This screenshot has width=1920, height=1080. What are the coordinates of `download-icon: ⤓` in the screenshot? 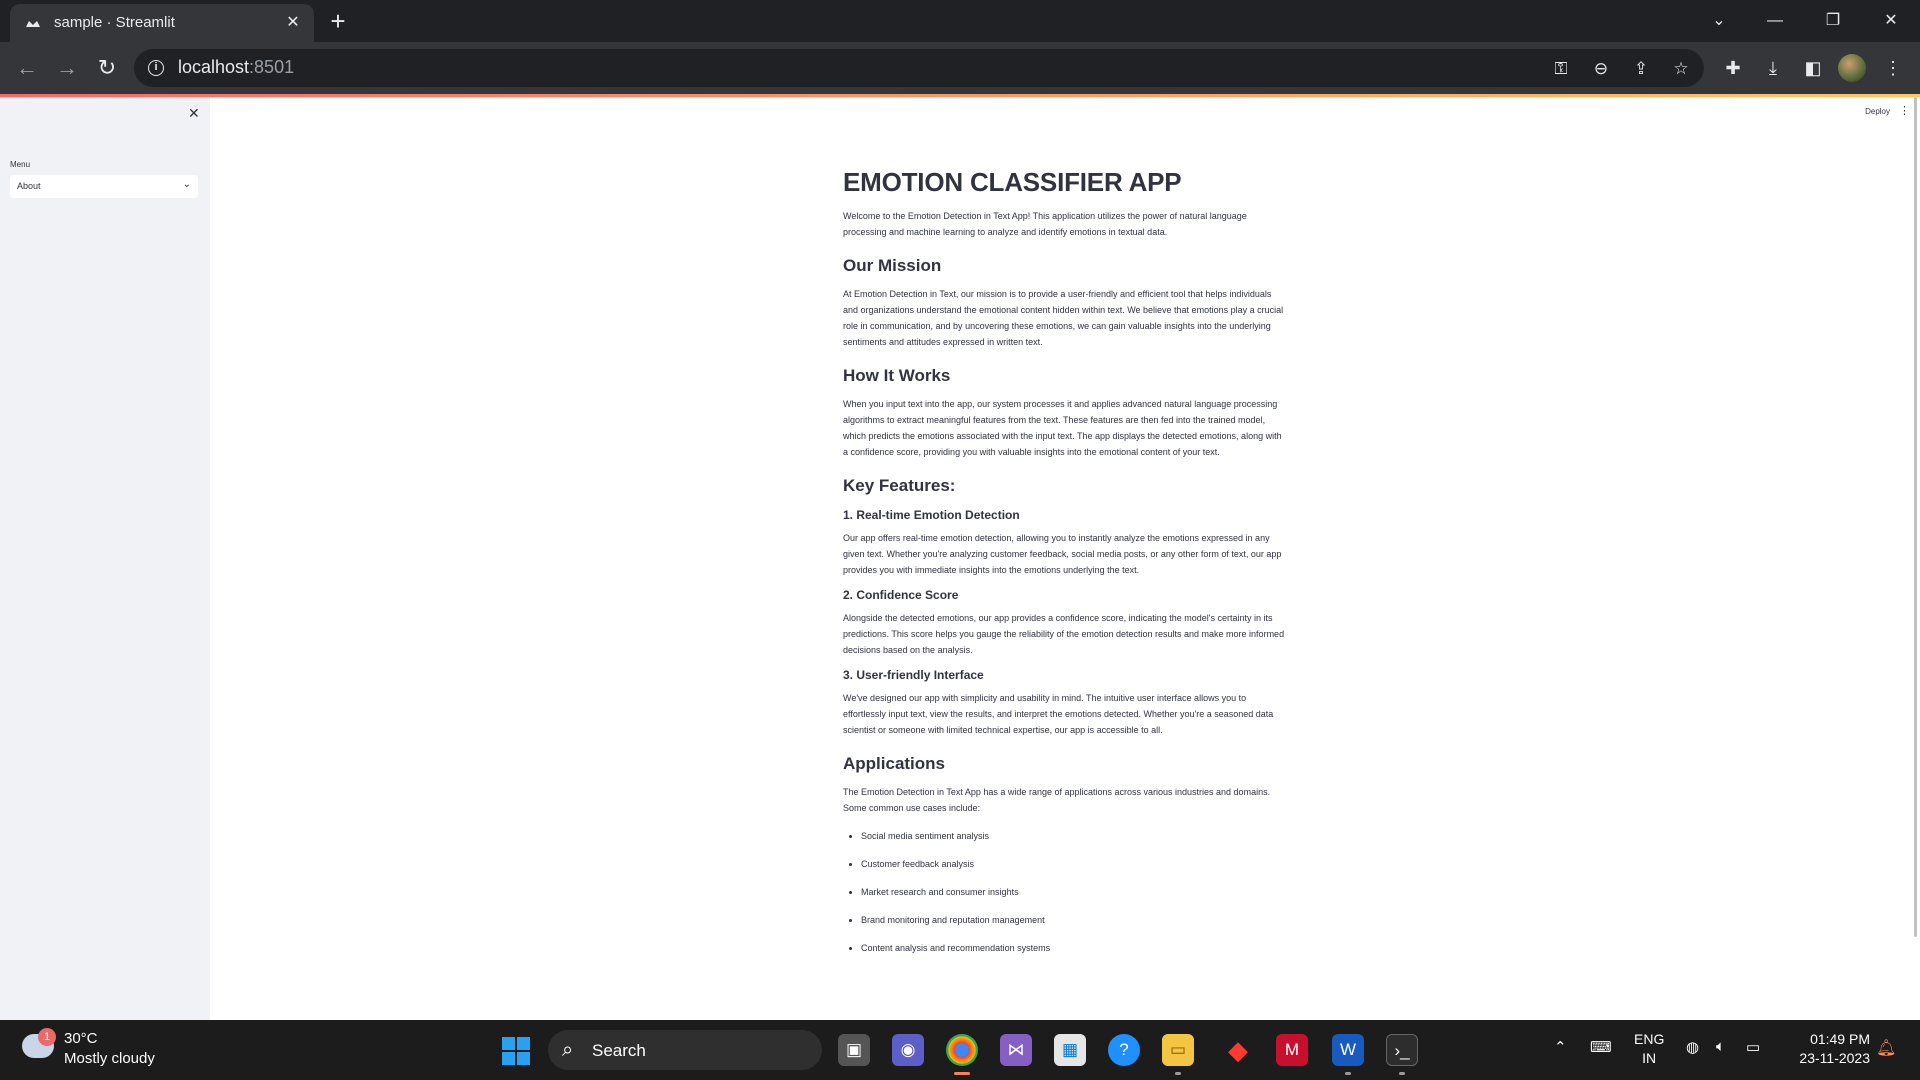 It's located at (1773, 68).